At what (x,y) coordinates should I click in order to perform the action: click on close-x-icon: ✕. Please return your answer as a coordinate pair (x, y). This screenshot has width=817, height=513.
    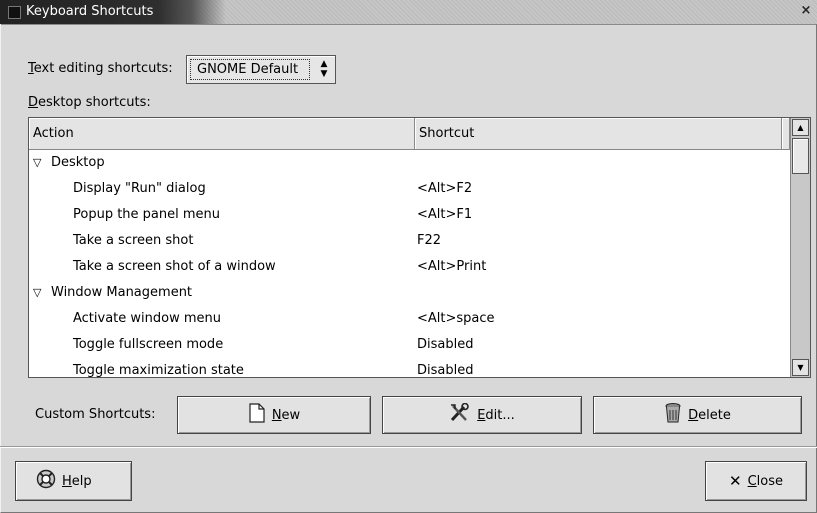
    Looking at the image, I should click on (735, 481).